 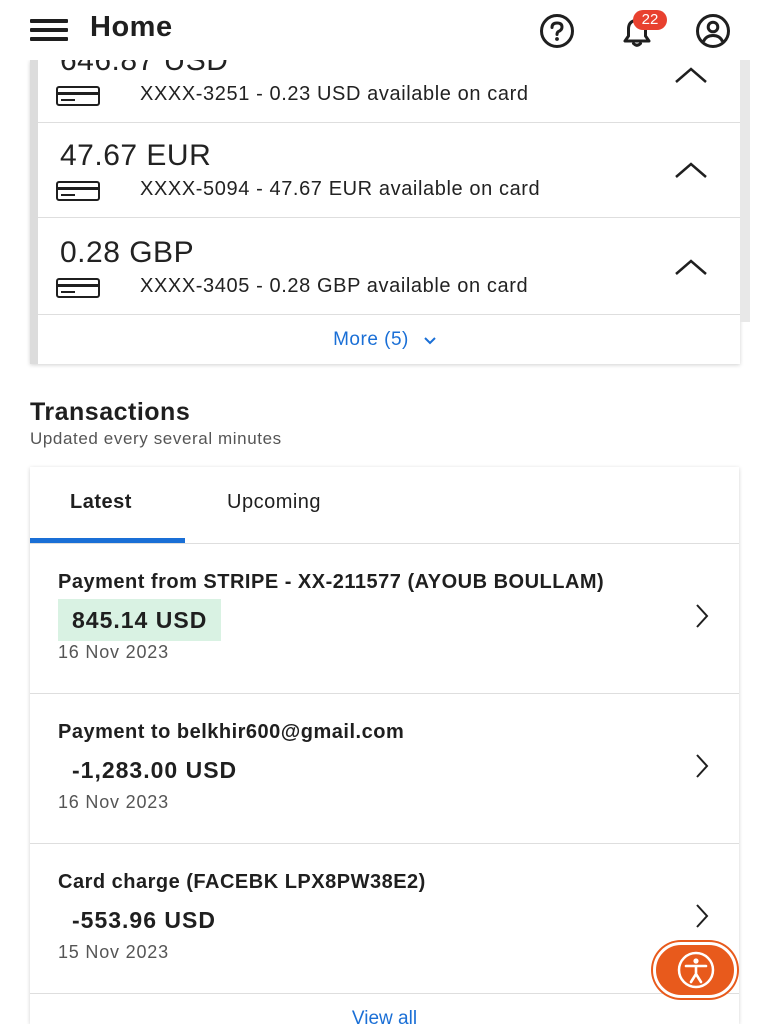 I want to click on more-accounts-label: More (5), so click(x=371, y=339).